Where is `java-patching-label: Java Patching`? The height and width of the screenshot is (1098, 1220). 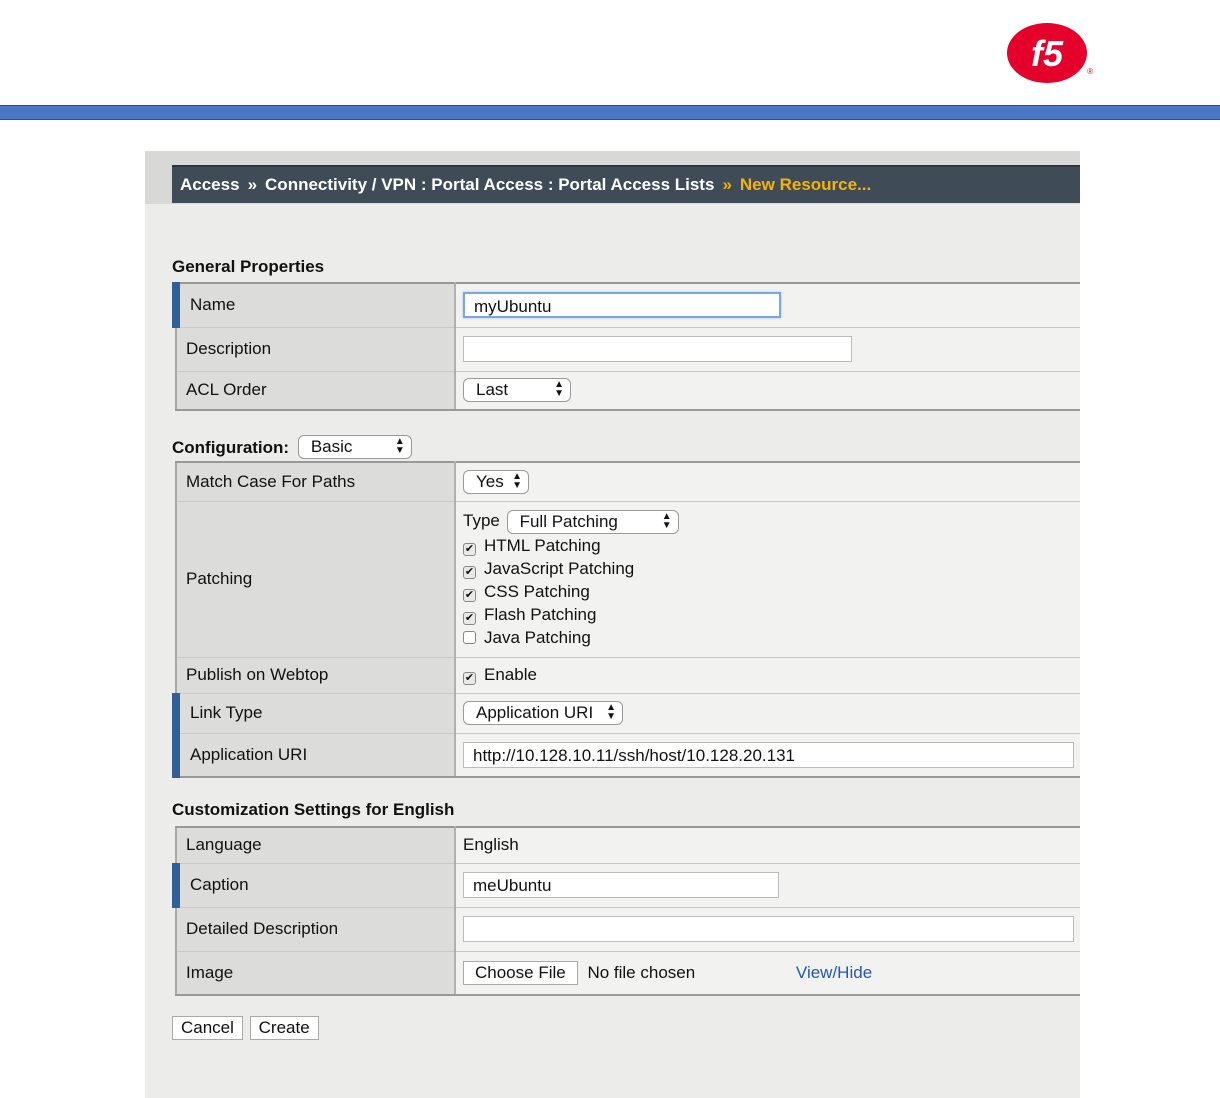 java-patching-label: Java Patching is located at coordinates (537, 637).